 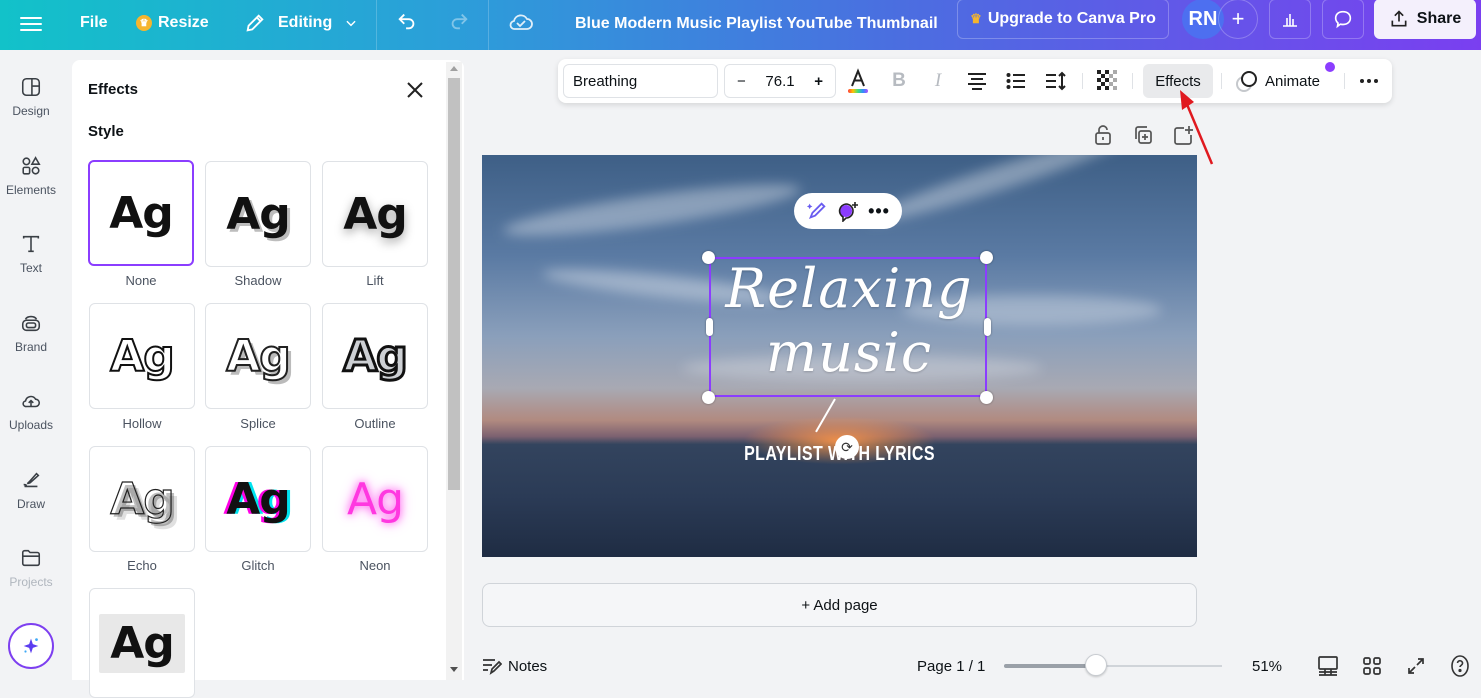 I want to click on comments-button, so click(x=1343, y=19).